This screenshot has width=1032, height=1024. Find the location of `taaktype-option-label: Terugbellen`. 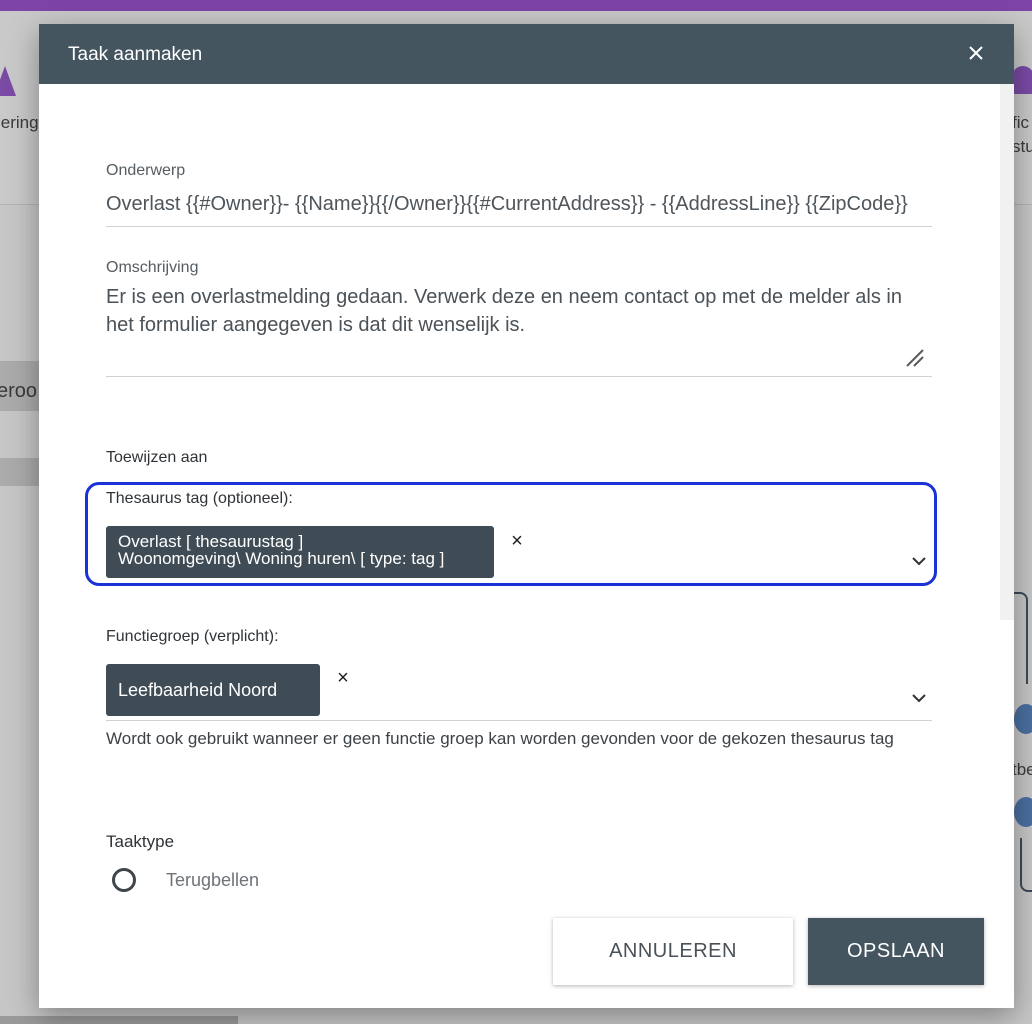

taaktype-option-label: Terugbellen is located at coordinates (213, 880).